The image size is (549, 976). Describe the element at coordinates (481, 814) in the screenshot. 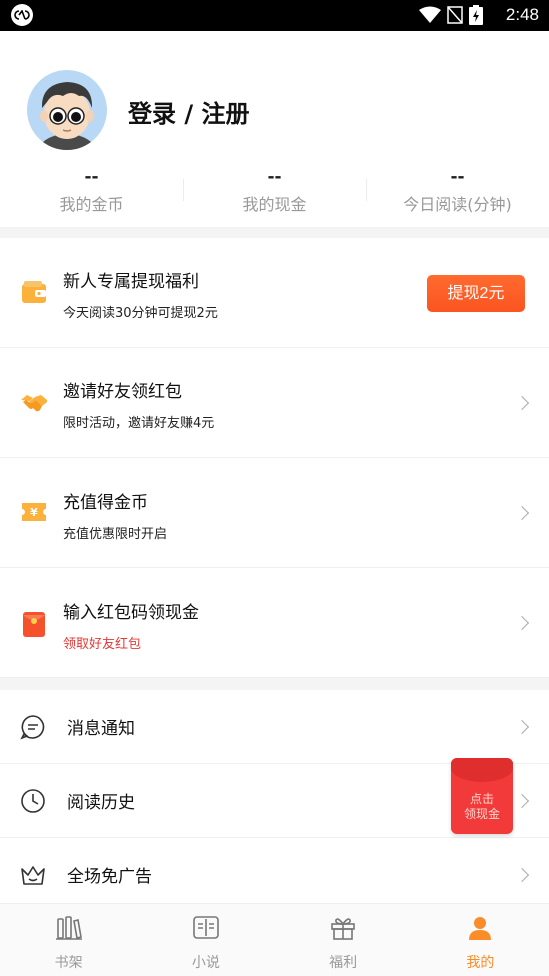

I see `red-packet-line2: 领现金` at that location.